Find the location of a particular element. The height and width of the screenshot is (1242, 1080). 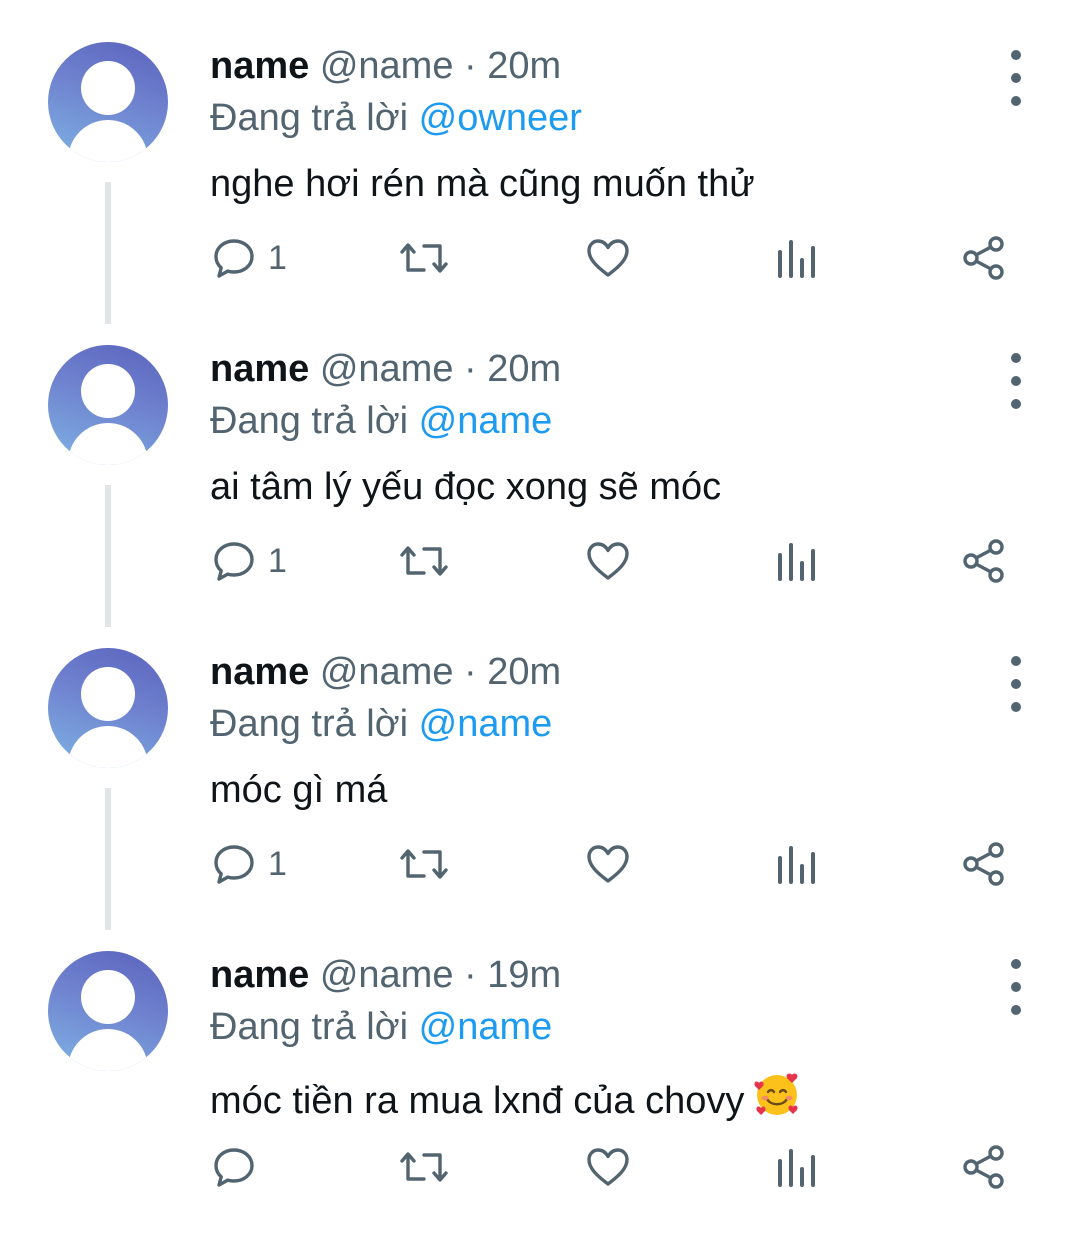

reply-button is located at coordinates (239, 1167).